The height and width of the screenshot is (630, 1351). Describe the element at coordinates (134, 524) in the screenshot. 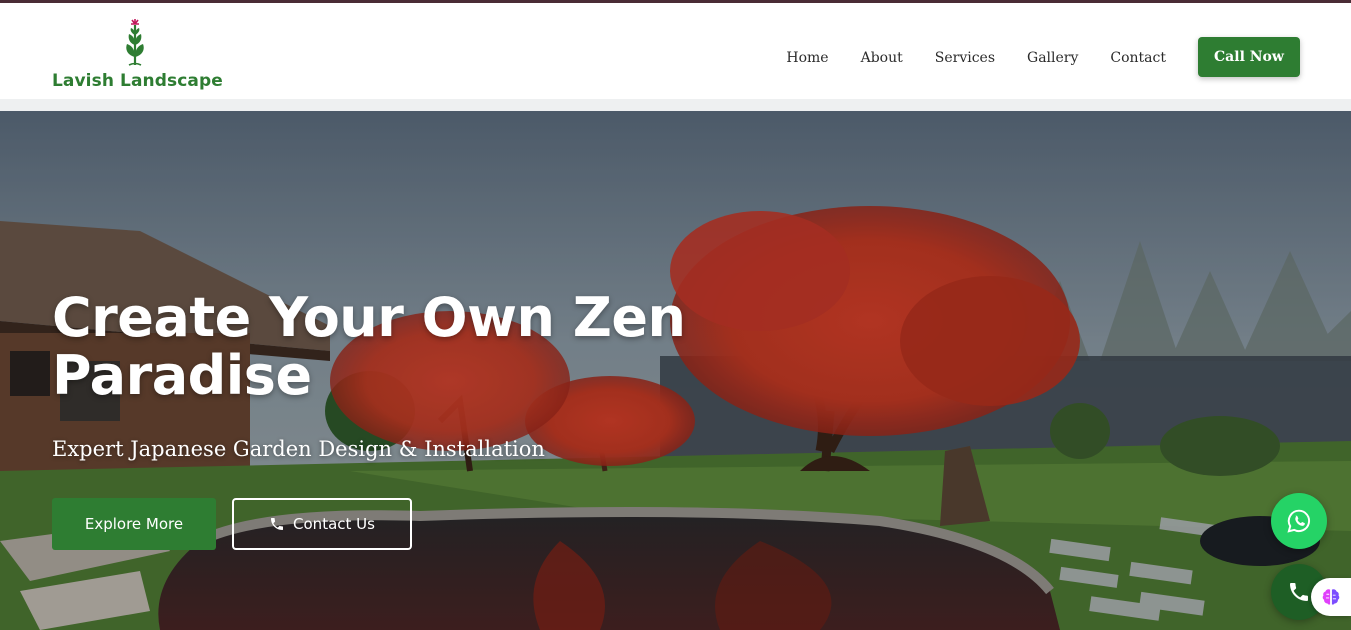

I see `explore-more-button: Explore More` at that location.